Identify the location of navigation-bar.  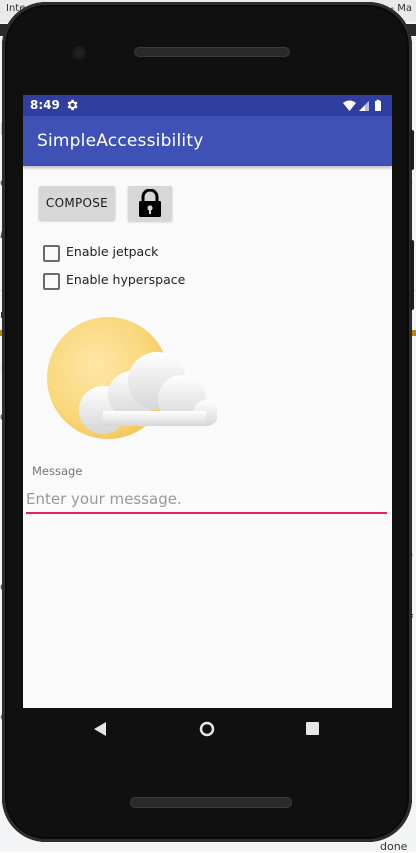
(207, 729).